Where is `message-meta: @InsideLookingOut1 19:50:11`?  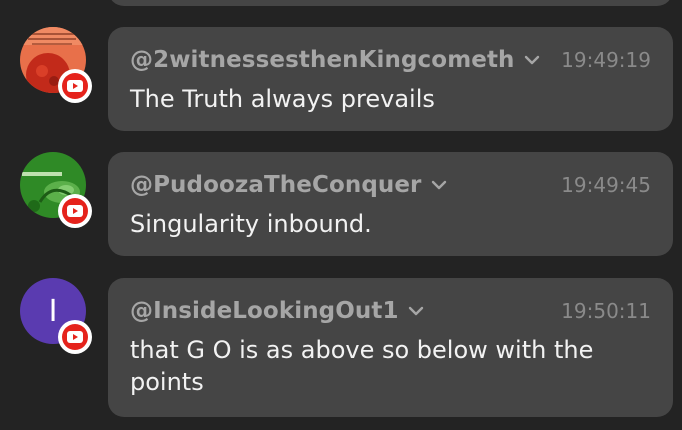 message-meta: @InsideLookingOut1 19:50:11 is located at coordinates (390, 311).